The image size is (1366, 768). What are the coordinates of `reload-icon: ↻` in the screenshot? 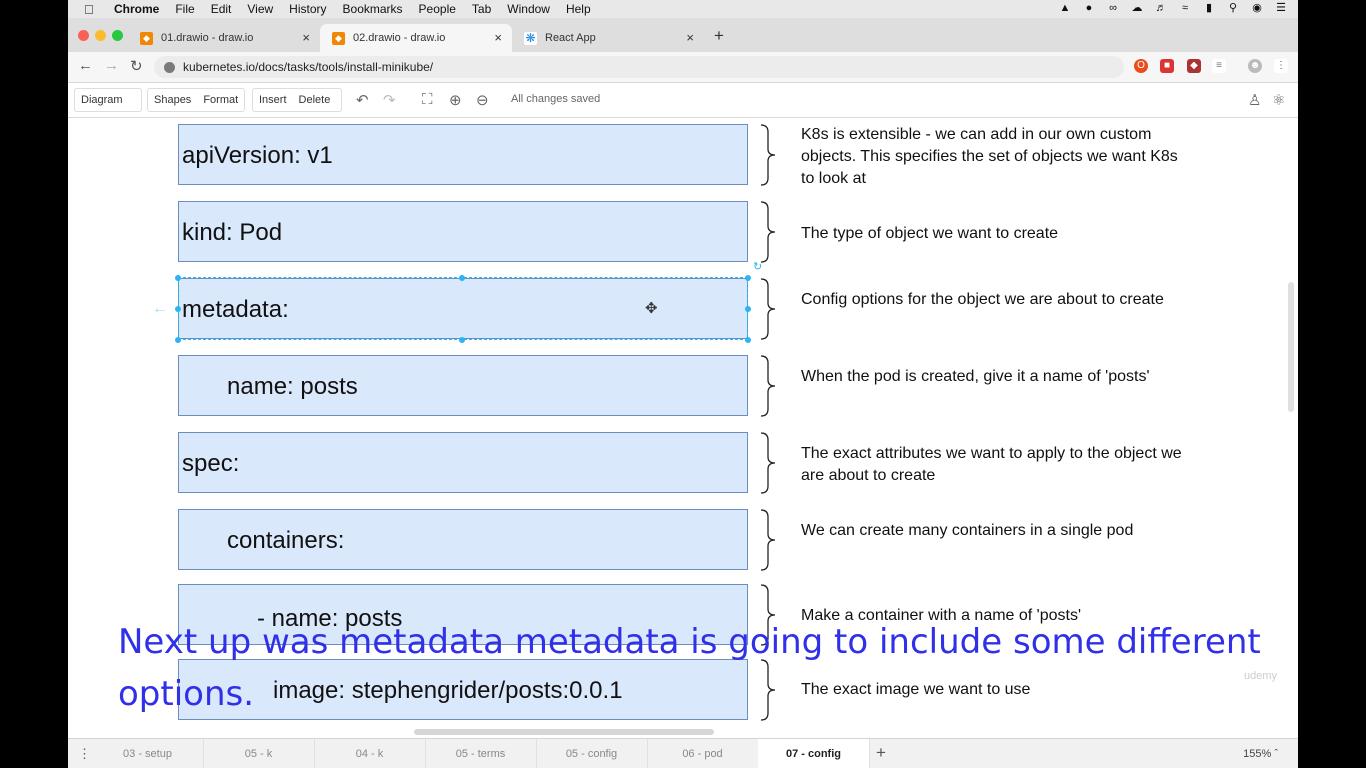 It's located at (136, 66).